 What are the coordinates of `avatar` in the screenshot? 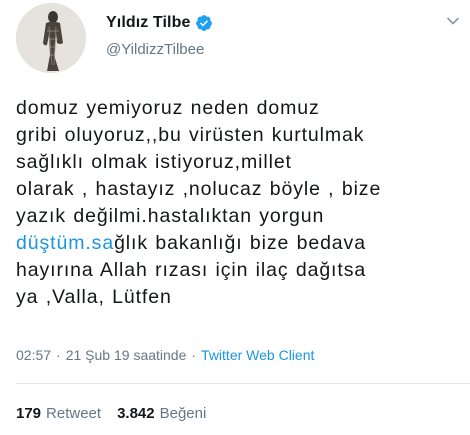 It's located at (51, 38).